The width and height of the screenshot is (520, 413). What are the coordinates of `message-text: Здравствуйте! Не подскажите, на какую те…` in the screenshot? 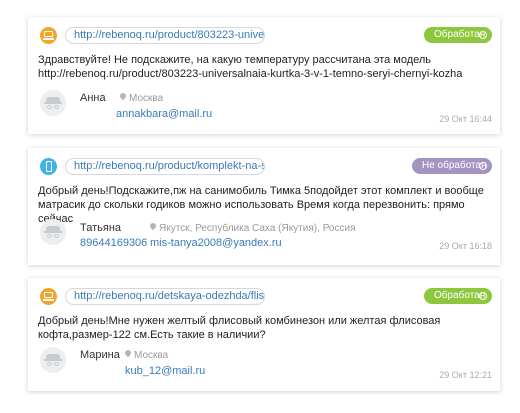 It's located at (250, 67).